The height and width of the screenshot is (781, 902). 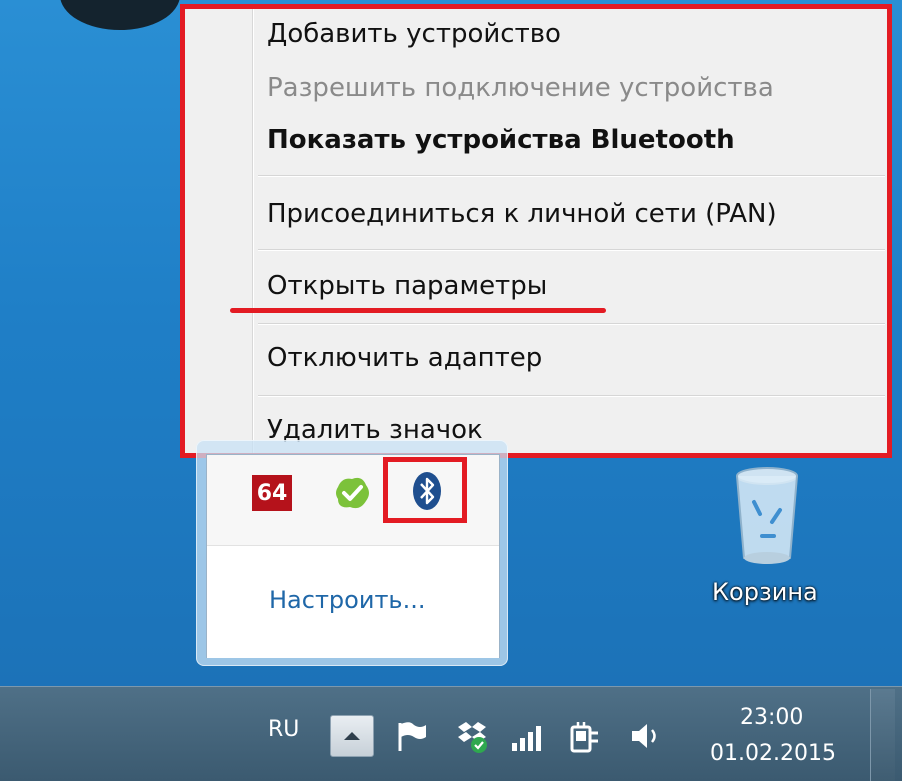 What do you see at coordinates (120, 15) in the screenshot?
I see `desktop-decoration` at bounding box center [120, 15].